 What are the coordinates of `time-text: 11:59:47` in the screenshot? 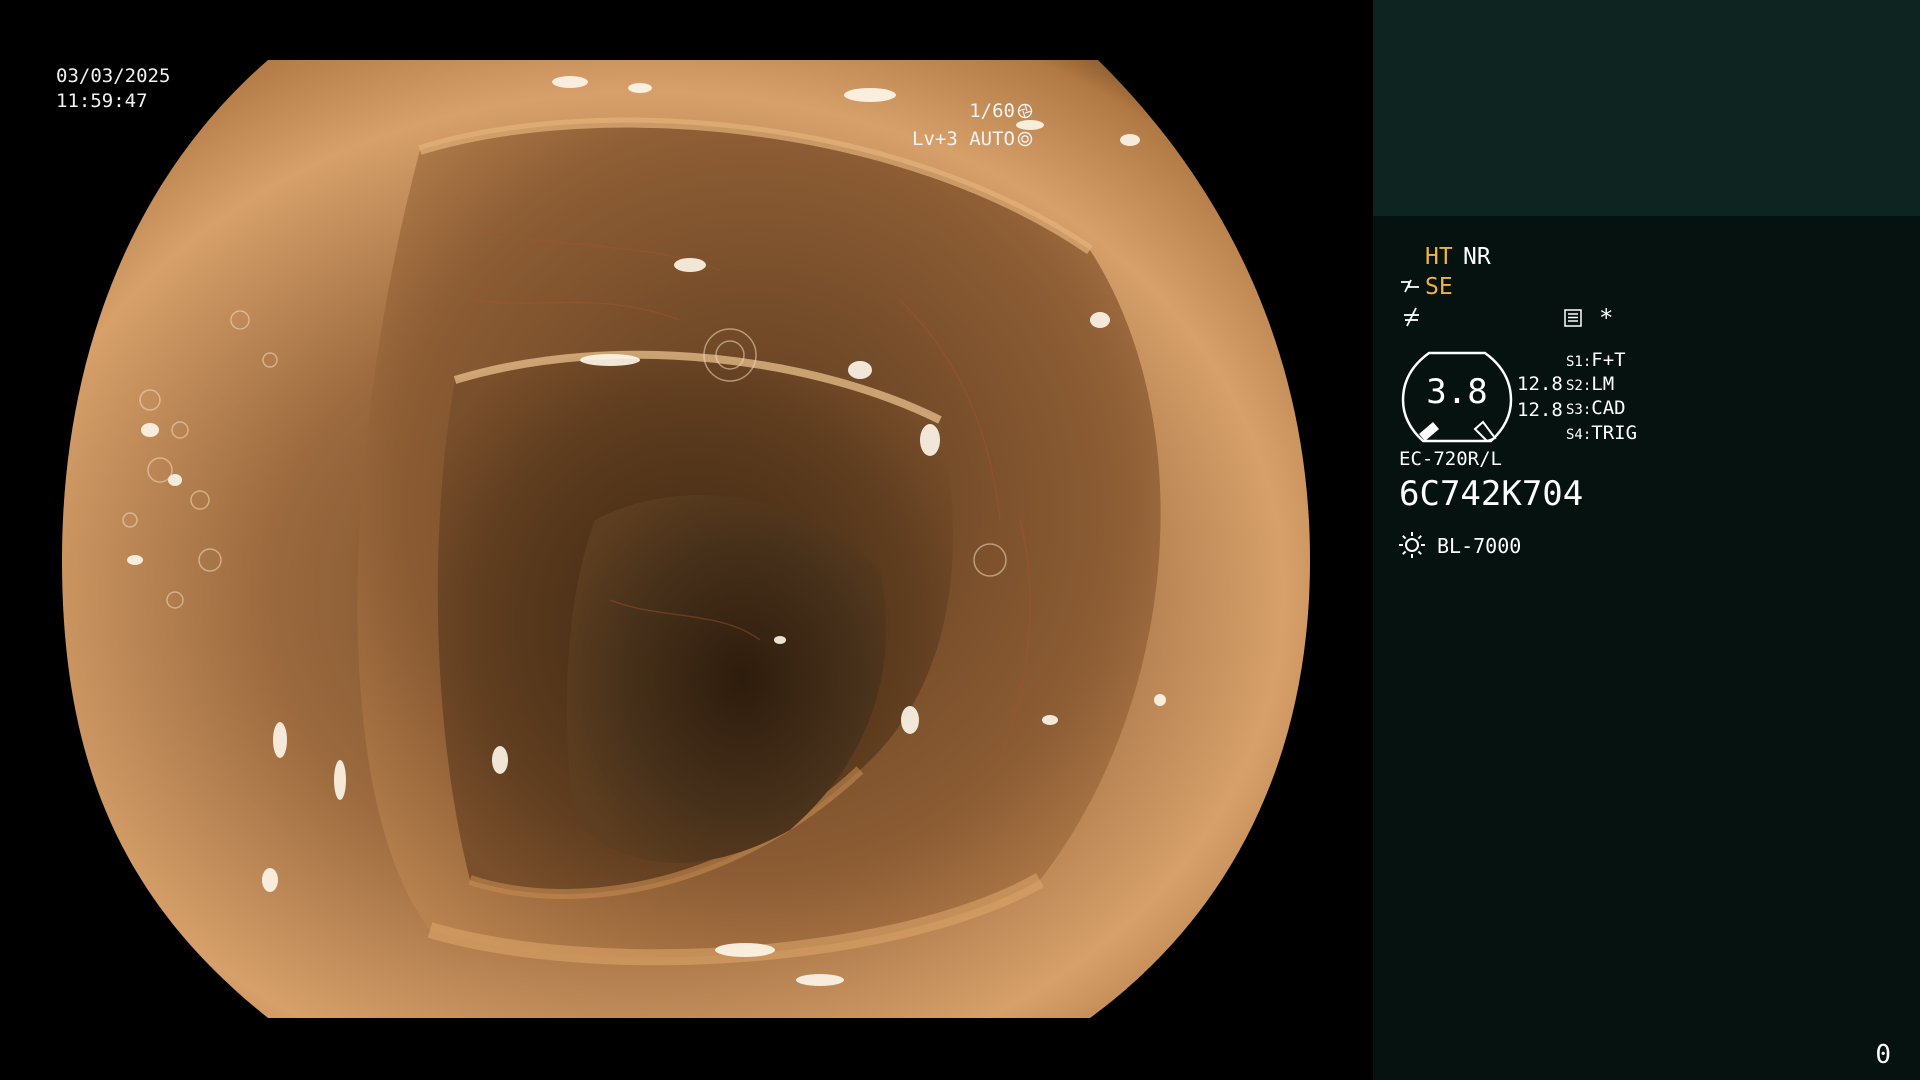 It's located at (102, 101).